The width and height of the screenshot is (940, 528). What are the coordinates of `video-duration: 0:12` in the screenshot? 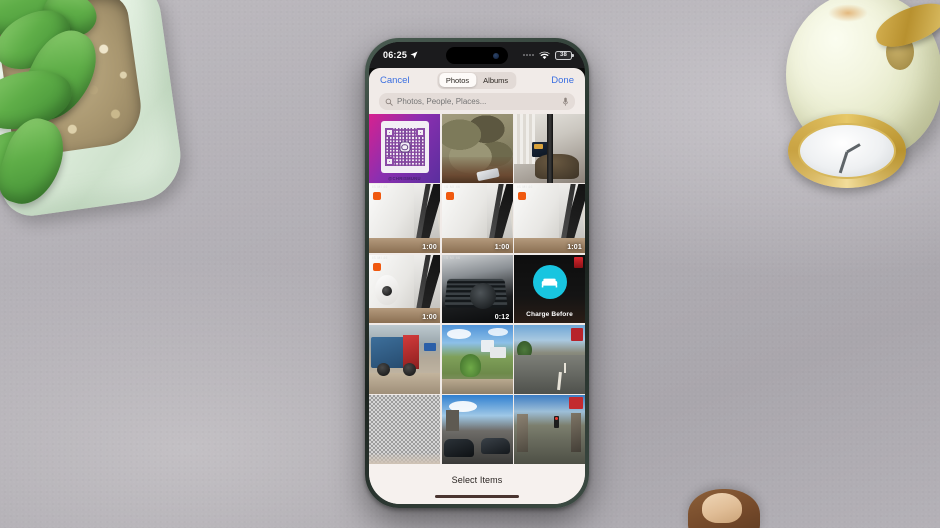 It's located at (502, 318).